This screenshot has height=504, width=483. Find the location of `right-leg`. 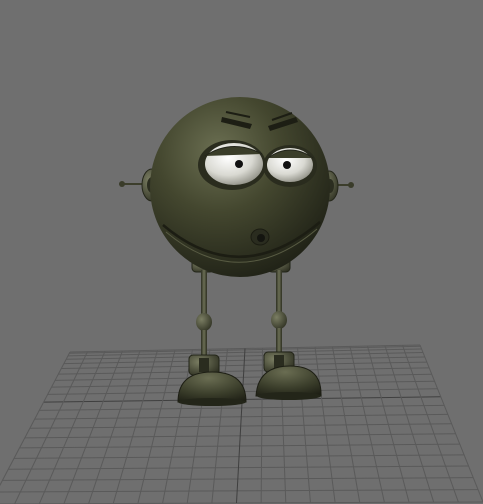

right-leg is located at coordinates (279, 321).